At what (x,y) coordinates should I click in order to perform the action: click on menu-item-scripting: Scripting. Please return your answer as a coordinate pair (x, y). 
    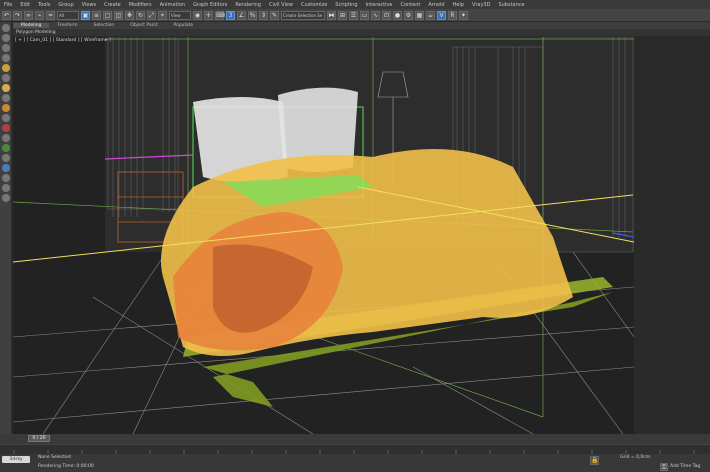
    Looking at the image, I should click on (346, 5).